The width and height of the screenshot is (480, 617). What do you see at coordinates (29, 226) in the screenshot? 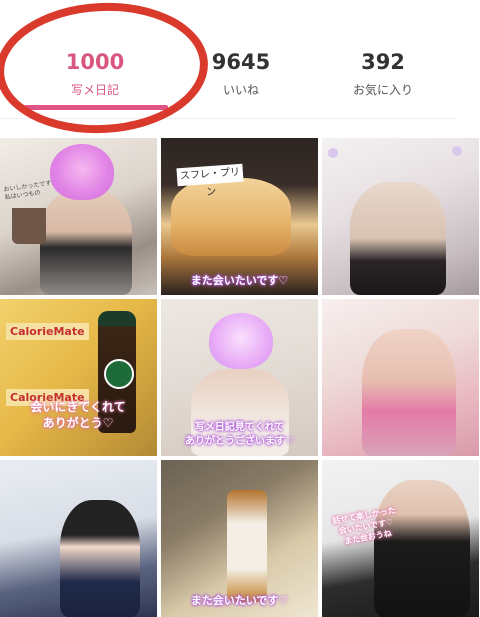
I see `coffee-cup-image` at bounding box center [29, 226].